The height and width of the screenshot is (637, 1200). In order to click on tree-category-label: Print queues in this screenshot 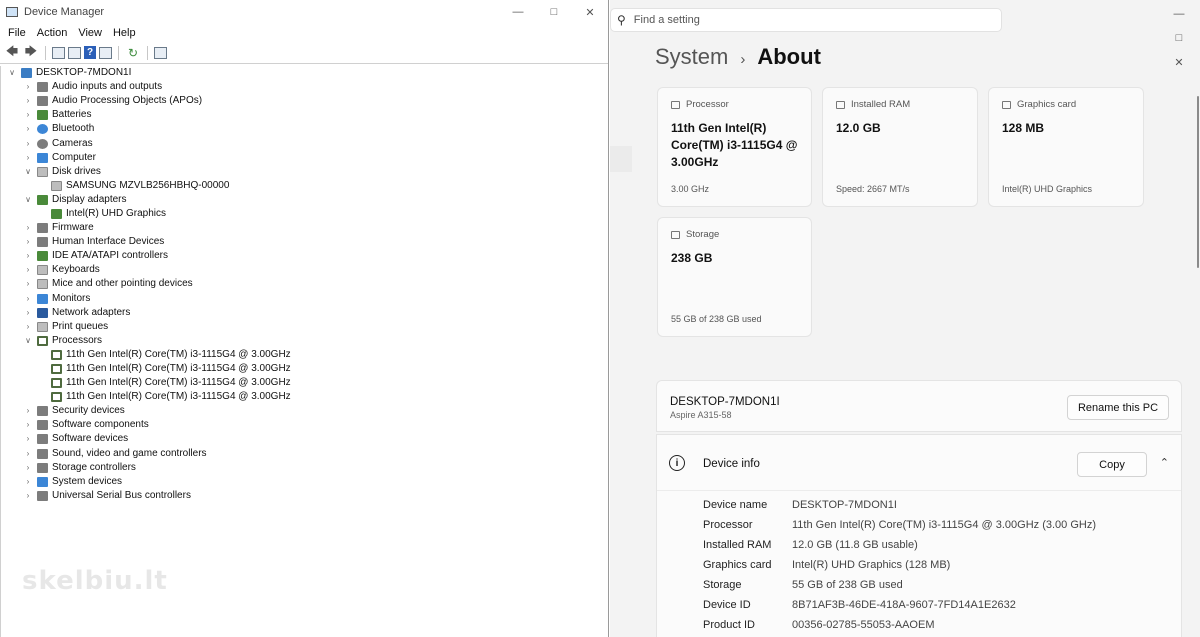, I will do `click(80, 326)`.